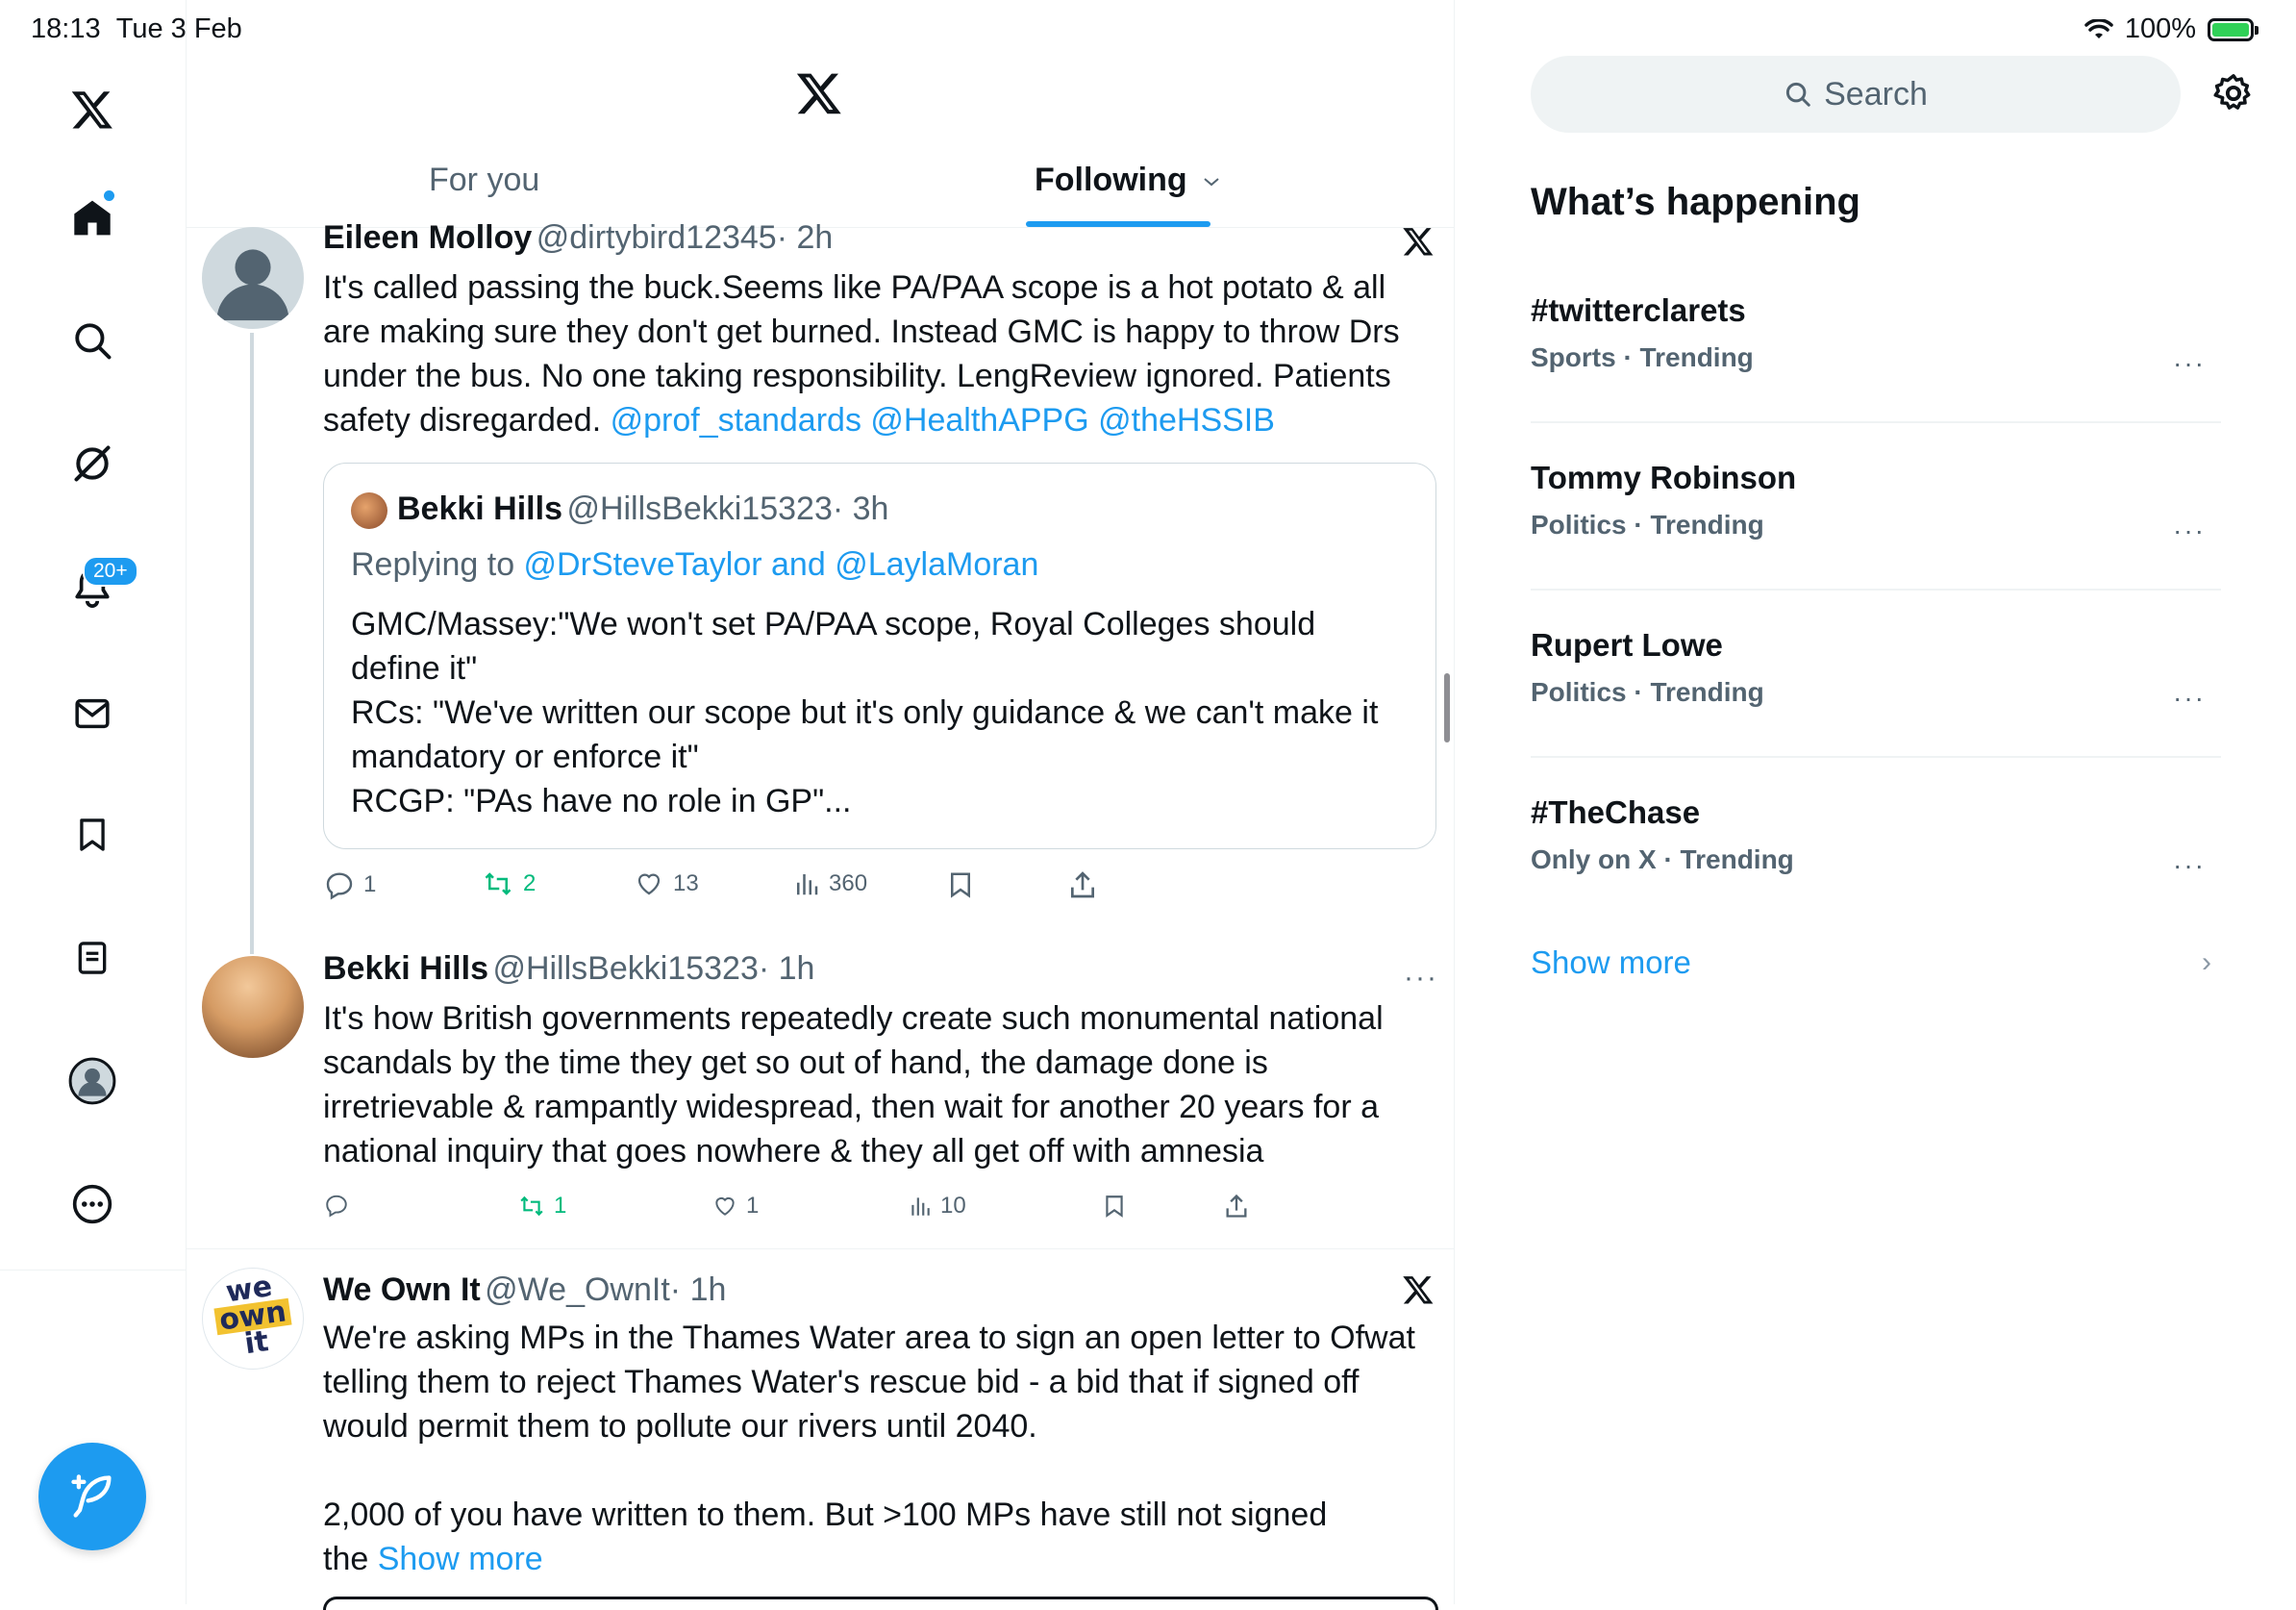  I want to click on x-header-logo-icon, so click(819, 93).